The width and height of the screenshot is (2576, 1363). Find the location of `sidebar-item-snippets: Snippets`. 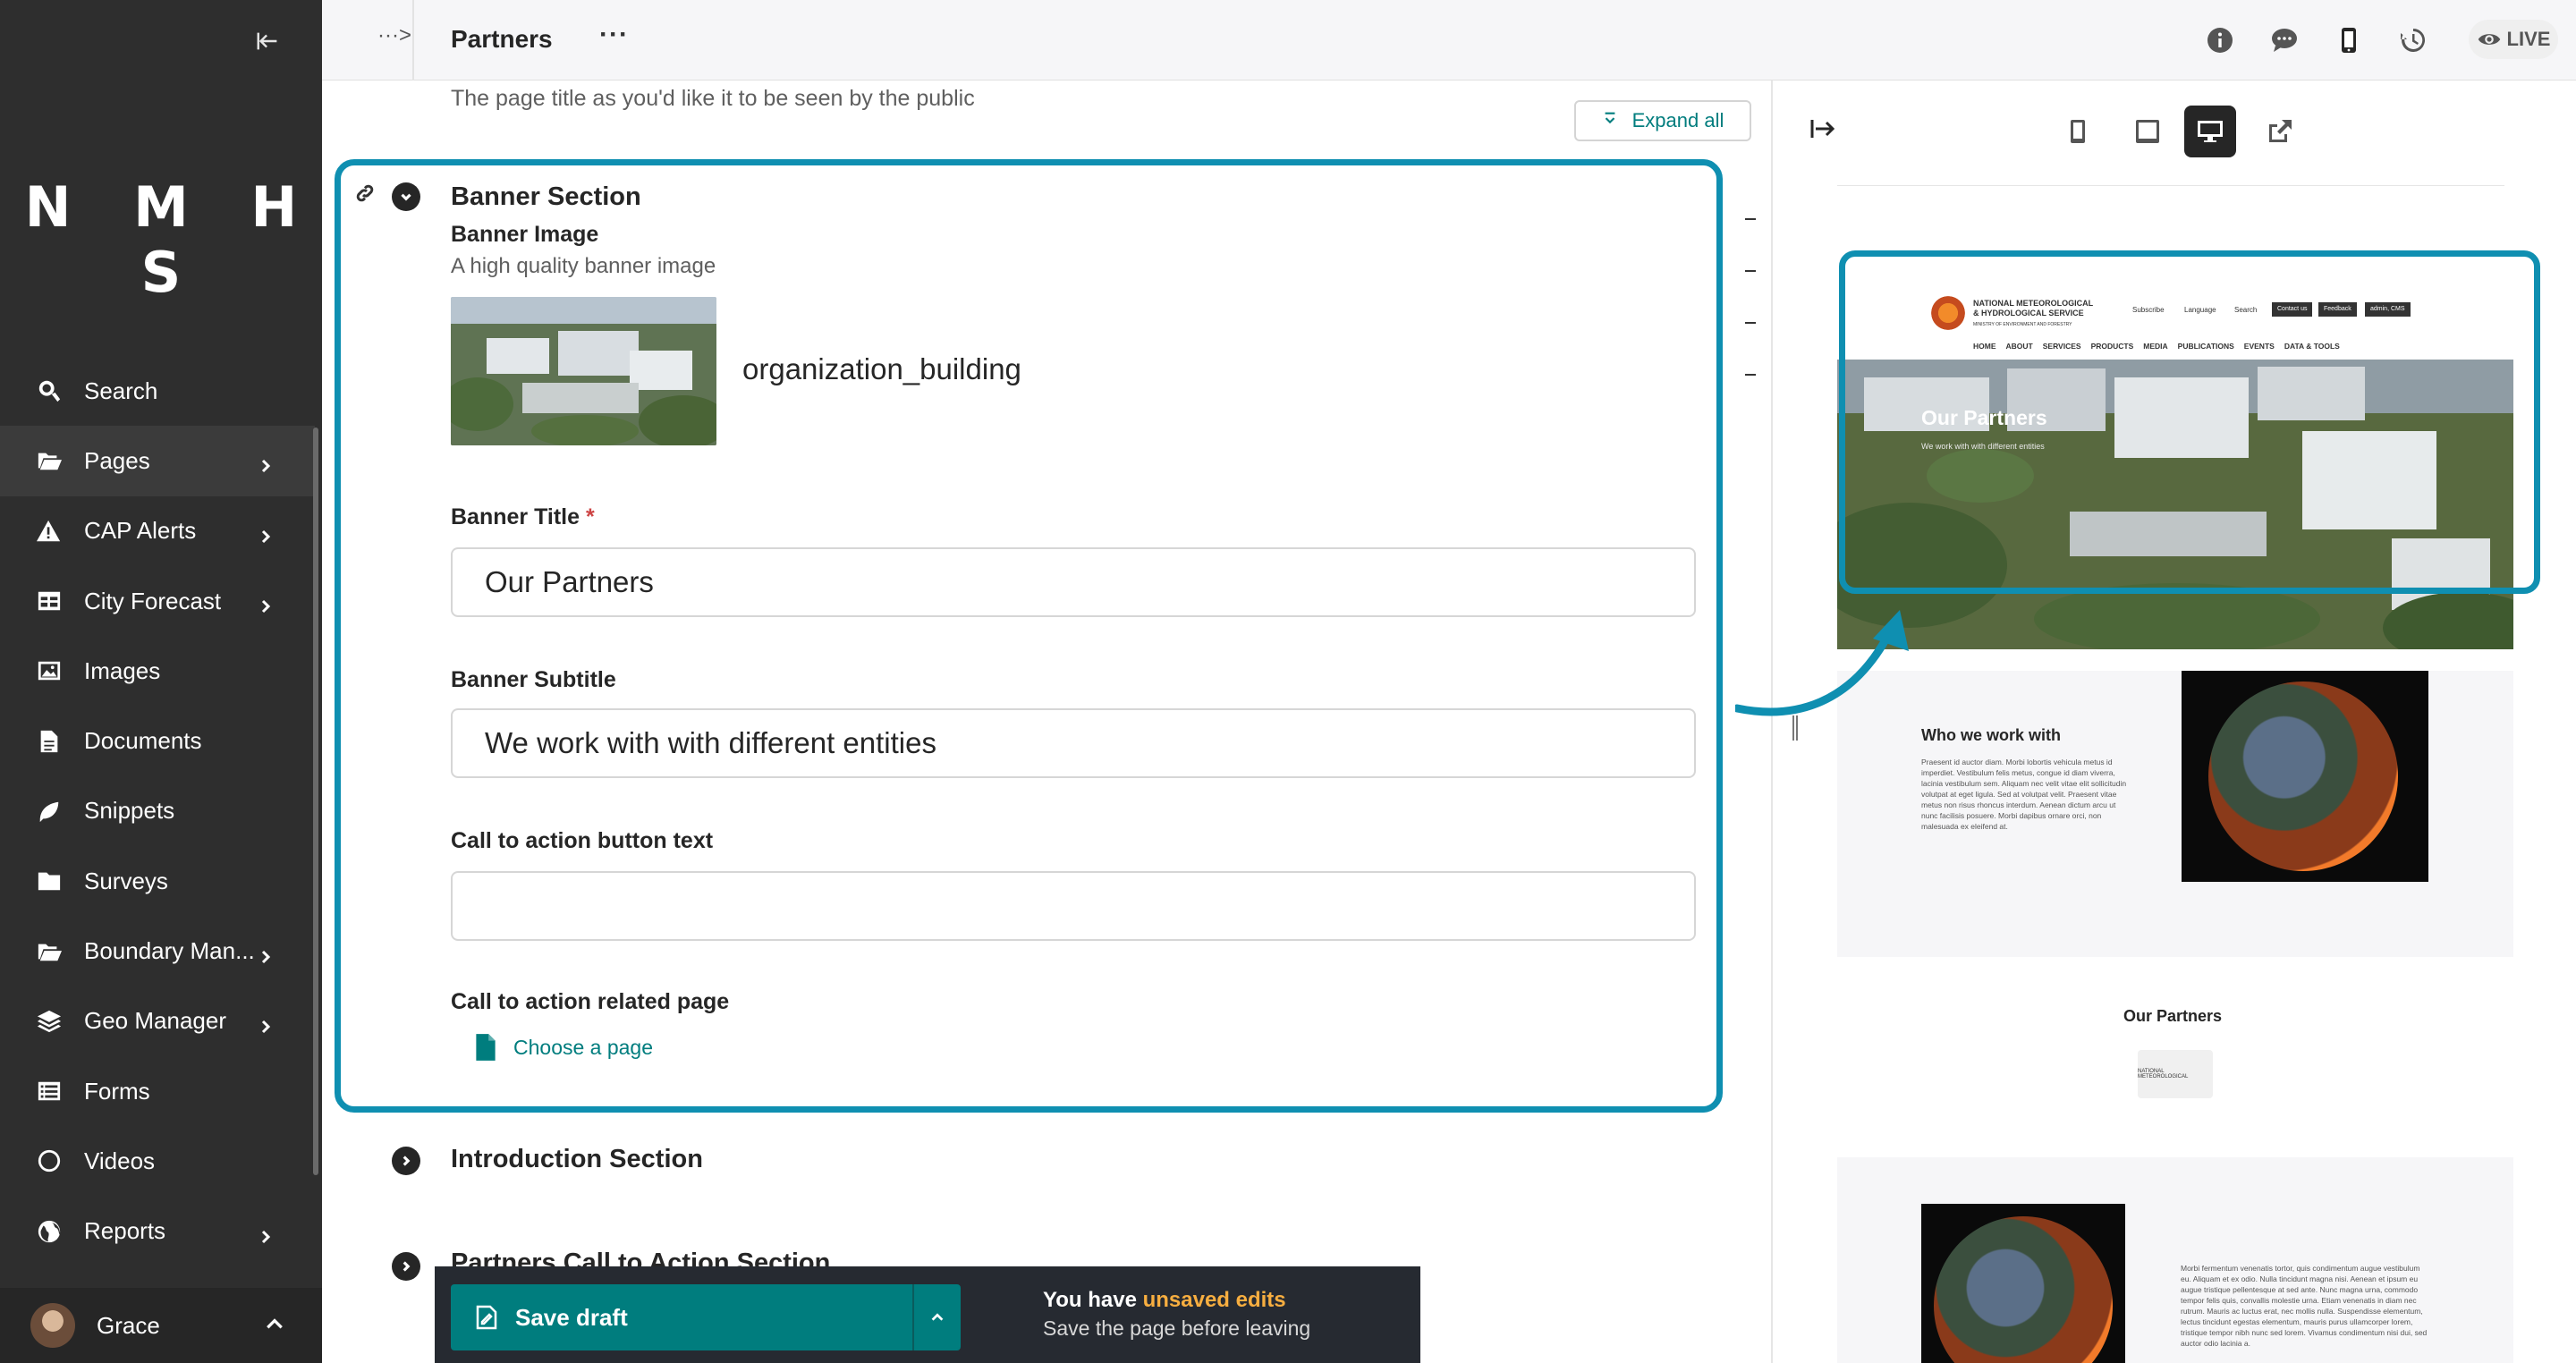

sidebar-item-snippets: Snippets is located at coordinates (157, 811).